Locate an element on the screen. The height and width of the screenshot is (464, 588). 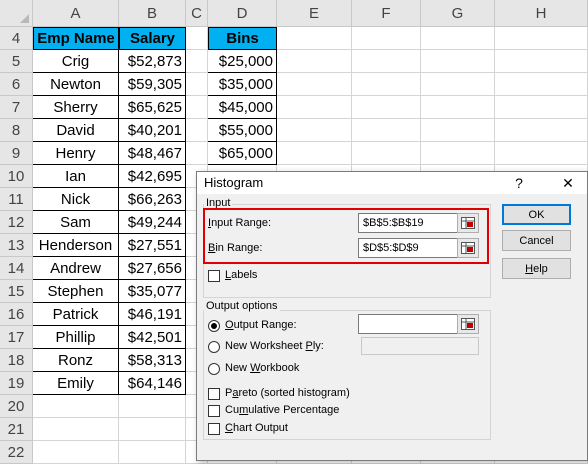
row-header: 5 is located at coordinates (16, 61).